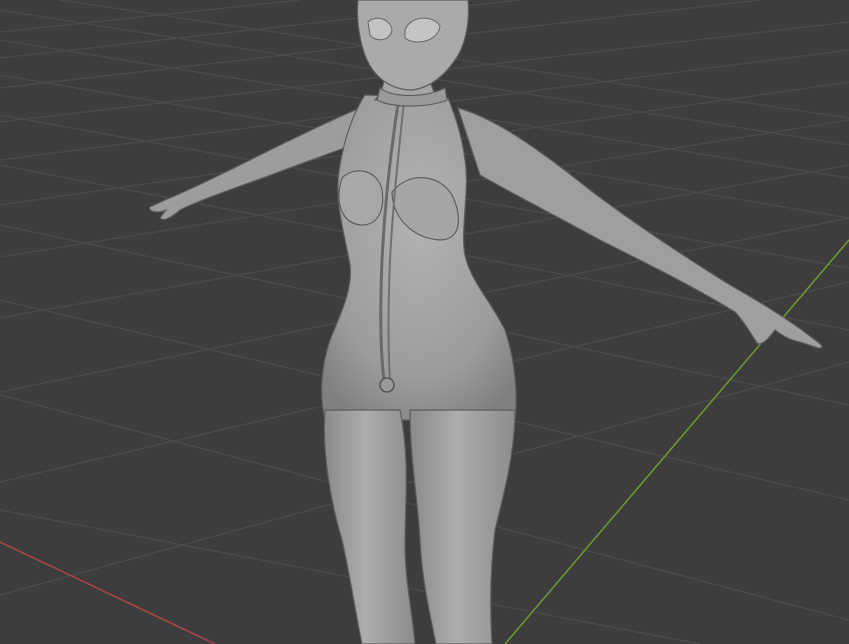 The image size is (849, 644). What do you see at coordinates (108, 592) in the screenshot?
I see `x-axis-line` at bounding box center [108, 592].